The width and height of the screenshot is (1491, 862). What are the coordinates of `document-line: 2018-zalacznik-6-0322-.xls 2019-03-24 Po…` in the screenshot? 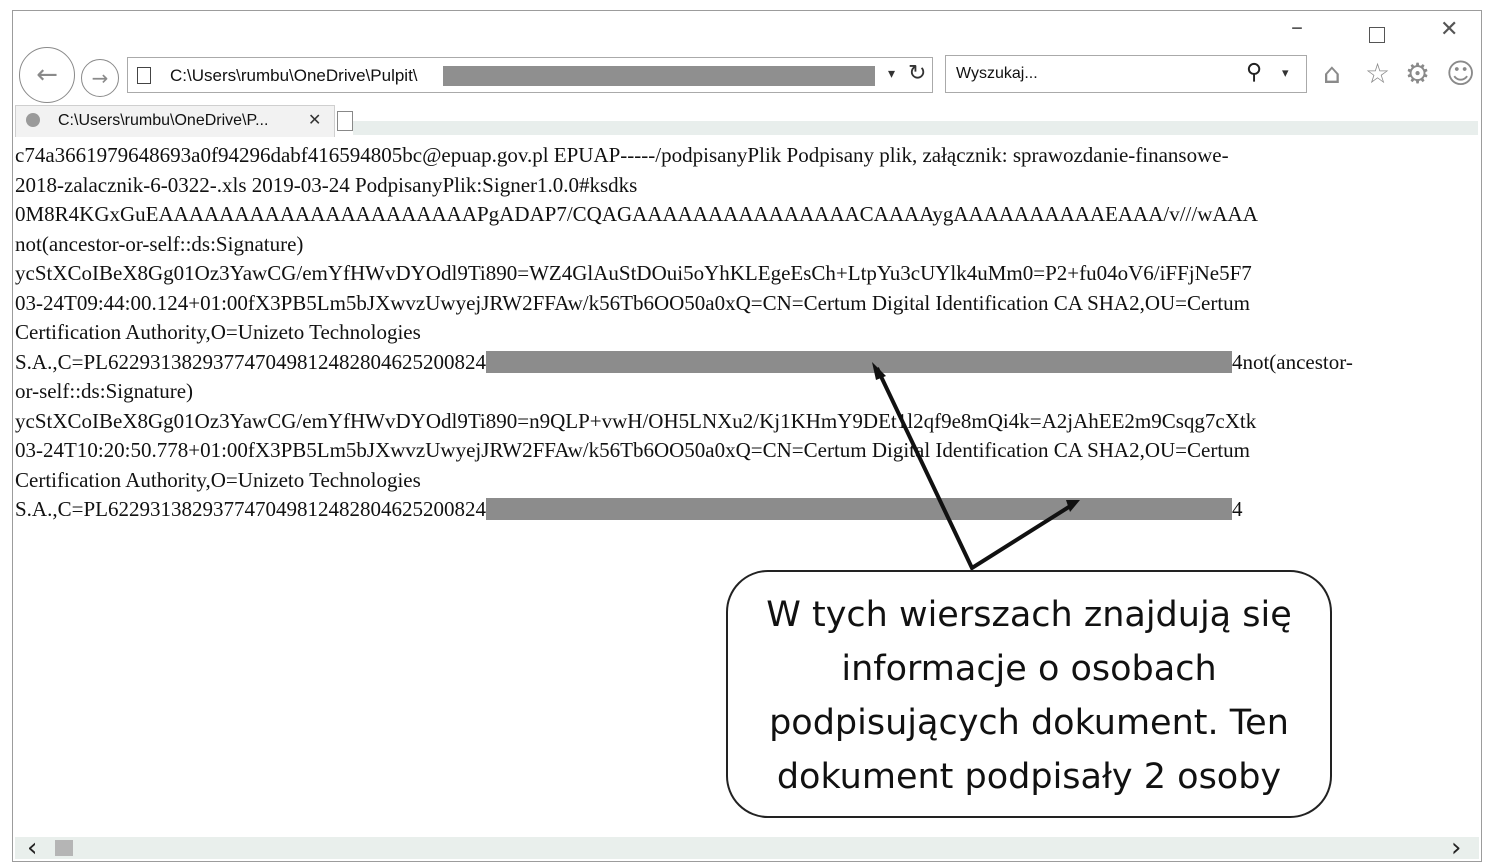 It's located at (748, 186).